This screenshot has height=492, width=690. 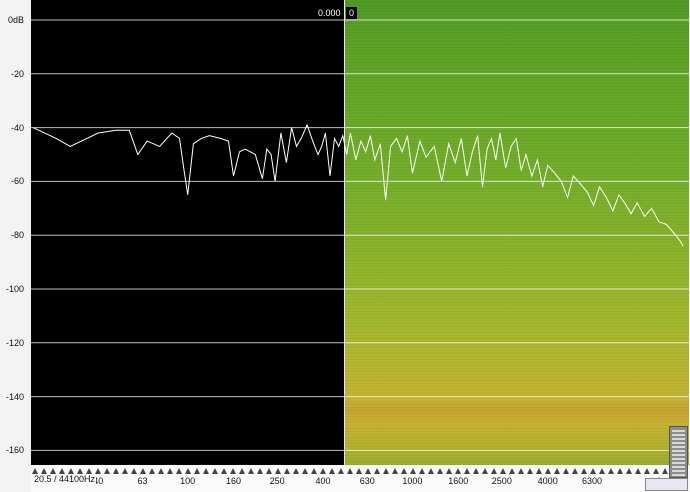 What do you see at coordinates (17, 127) in the screenshot?
I see `y-tick-label: -40` at bounding box center [17, 127].